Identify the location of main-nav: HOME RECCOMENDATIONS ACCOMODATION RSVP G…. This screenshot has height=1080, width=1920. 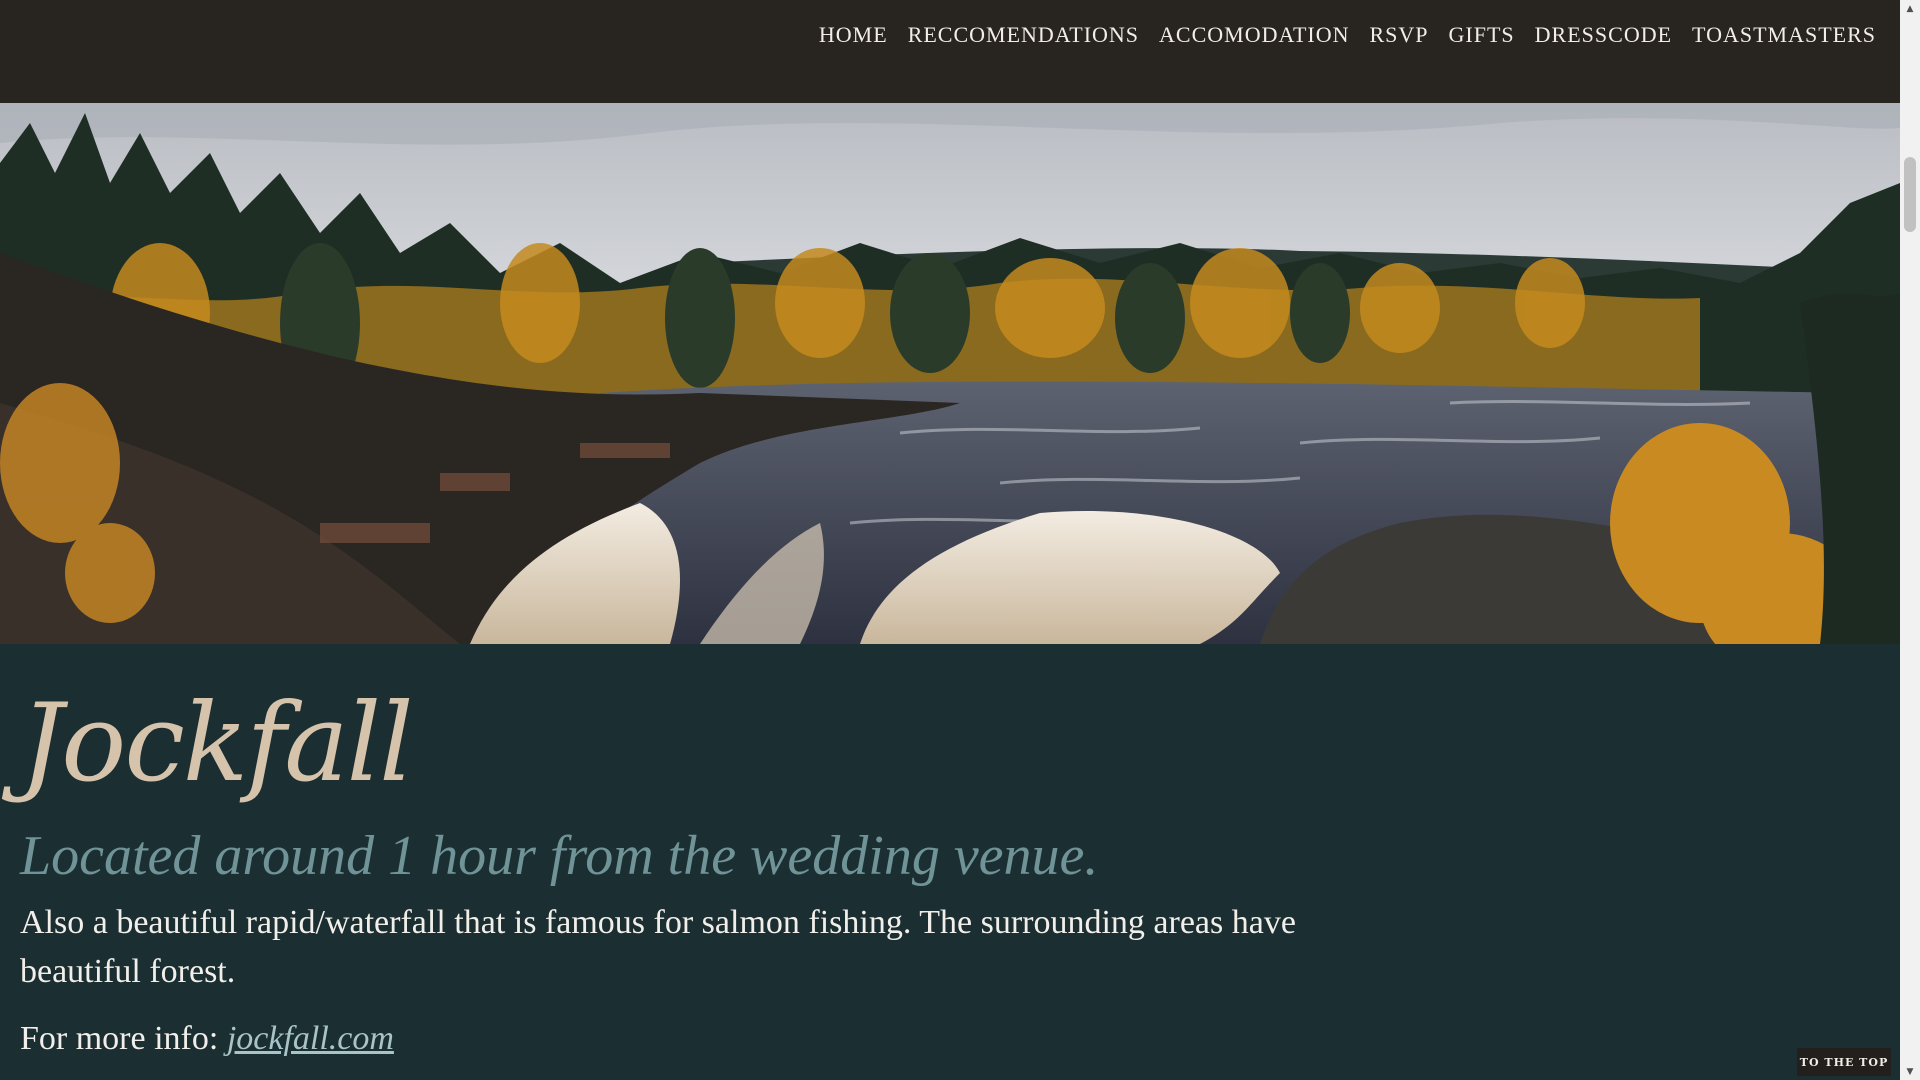
(1347, 35).